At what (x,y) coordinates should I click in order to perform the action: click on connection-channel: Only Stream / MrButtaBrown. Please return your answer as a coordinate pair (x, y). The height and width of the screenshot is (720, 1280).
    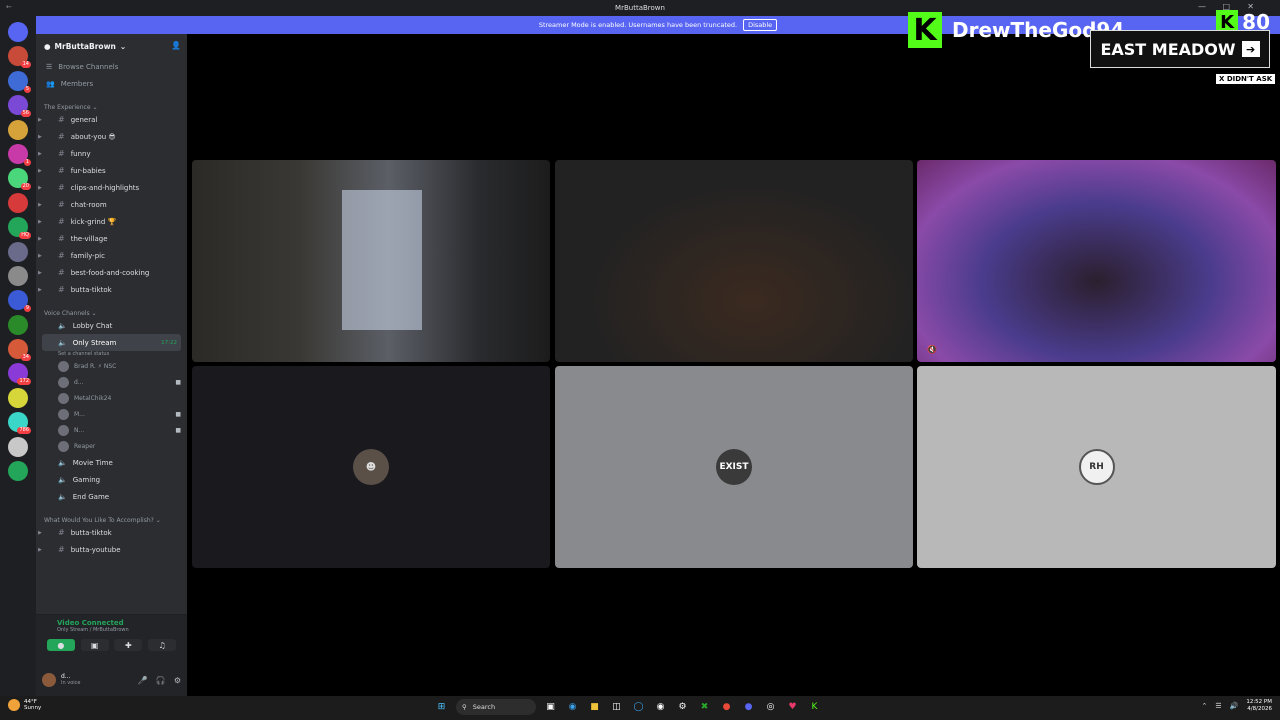
    Looking at the image, I should click on (111, 630).